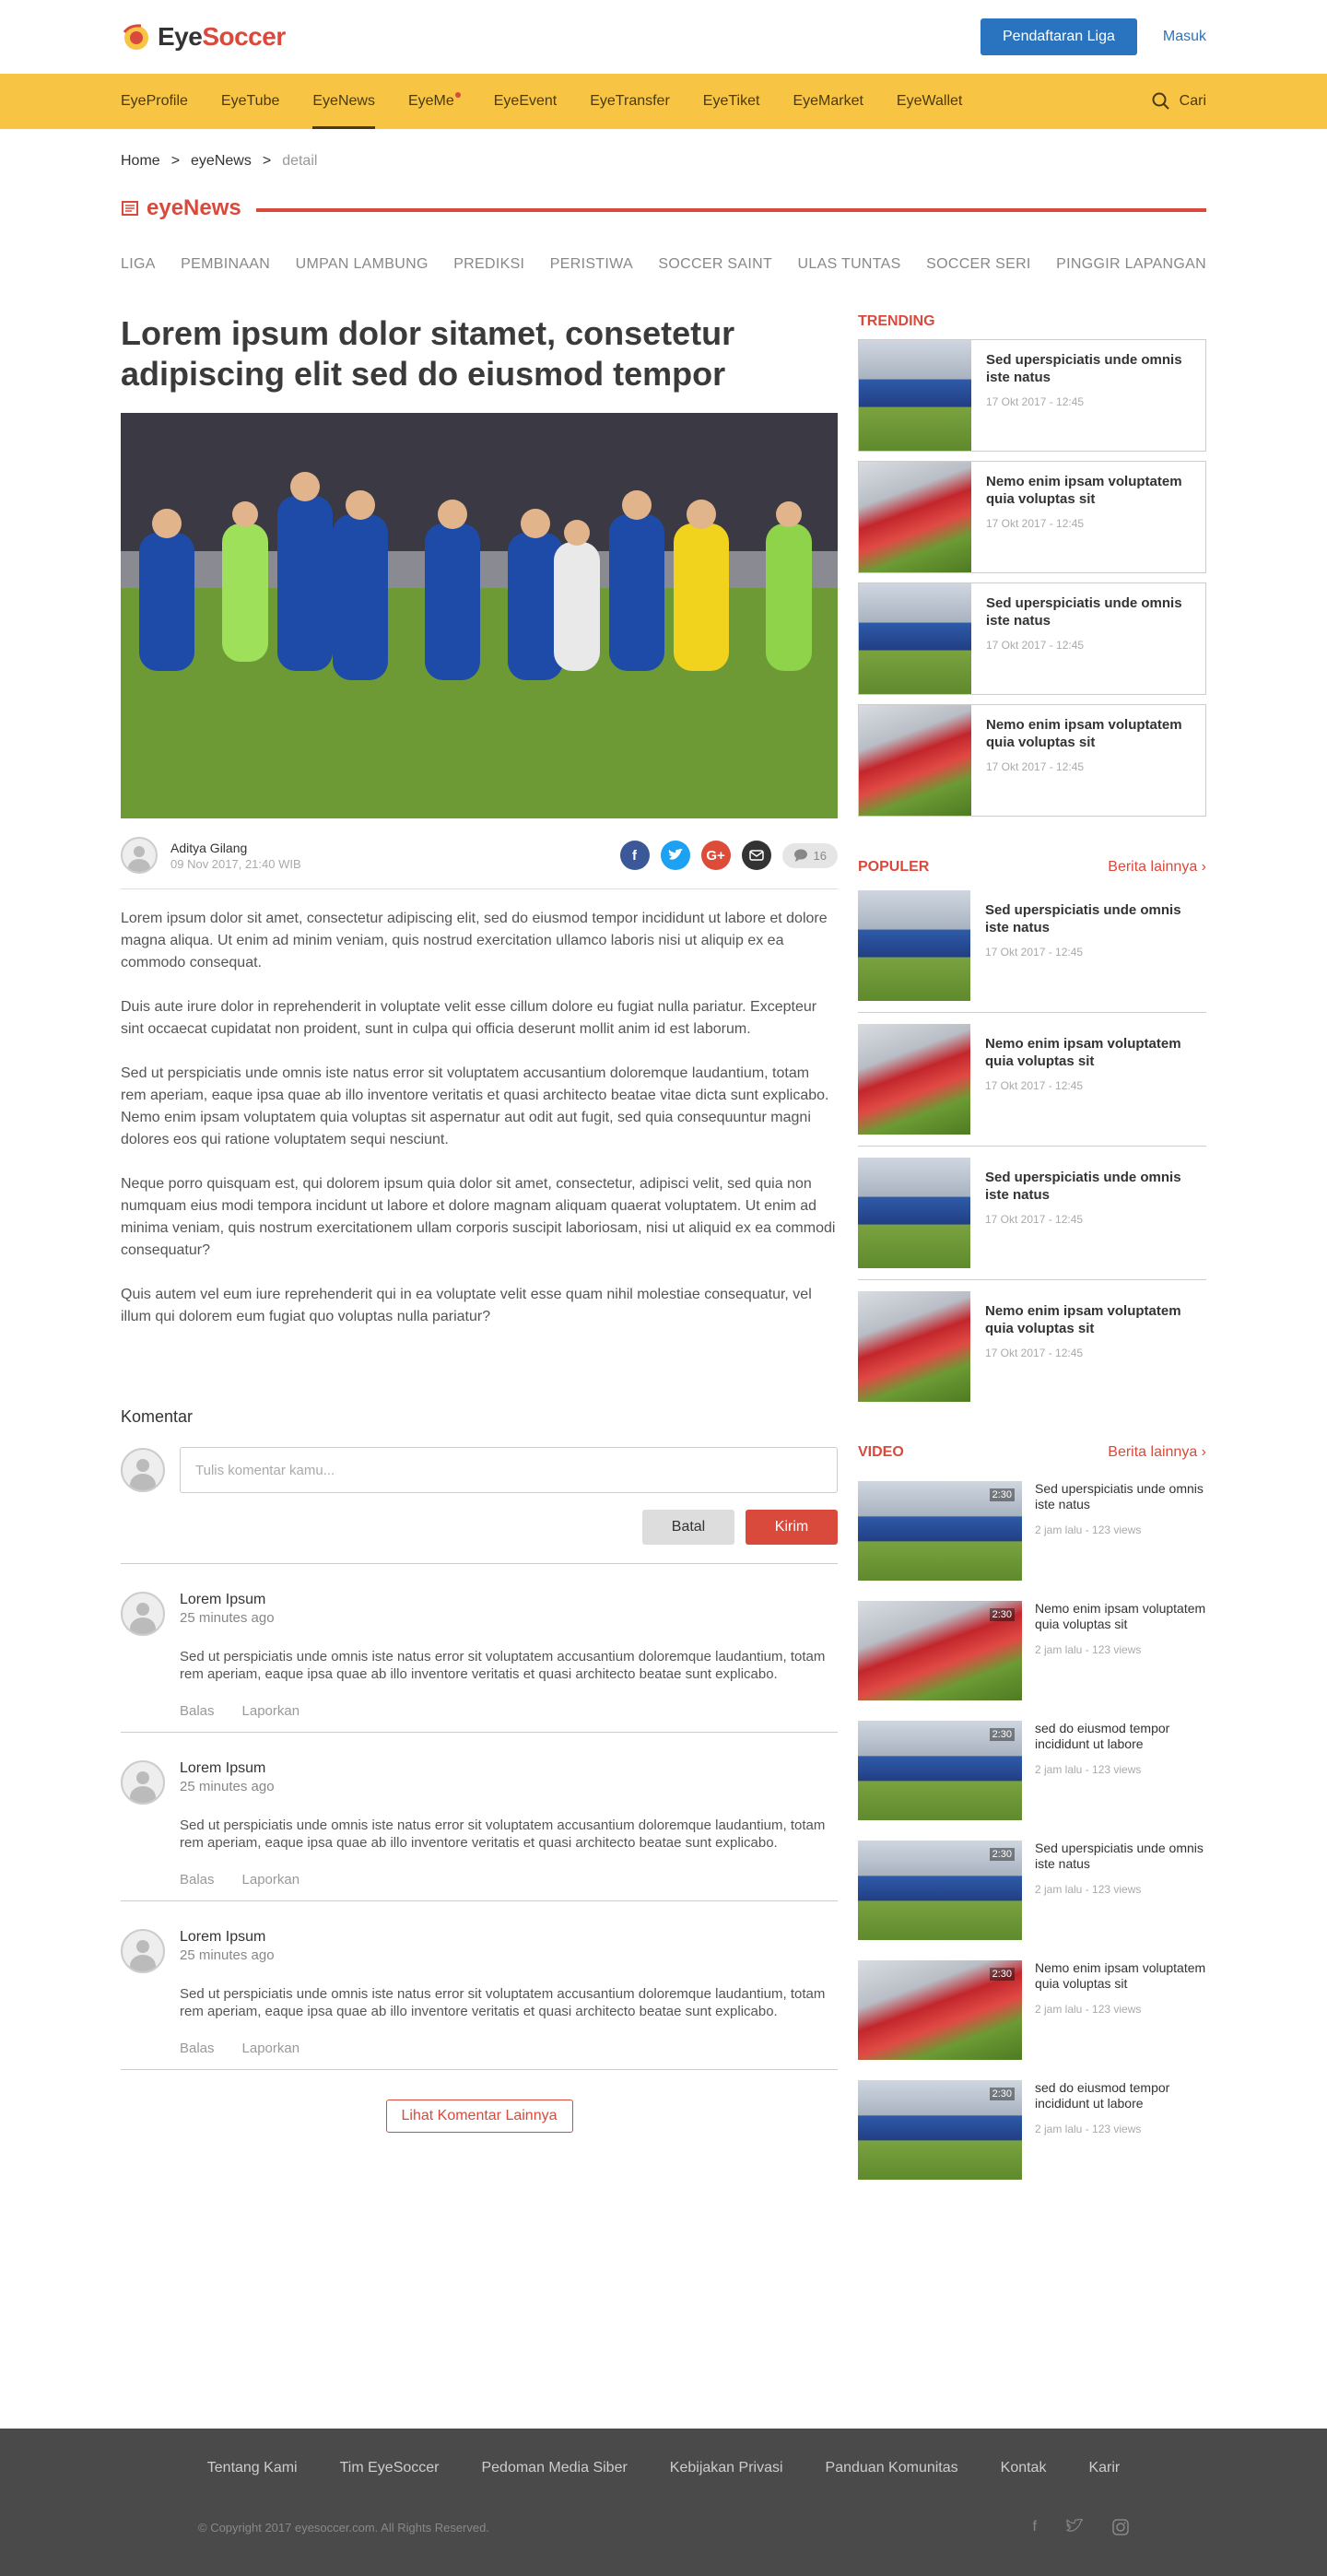 The image size is (1327, 2576). Describe the element at coordinates (479, 2116) in the screenshot. I see `more-comments-button: Lihat Komentar Lainnya` at that location.